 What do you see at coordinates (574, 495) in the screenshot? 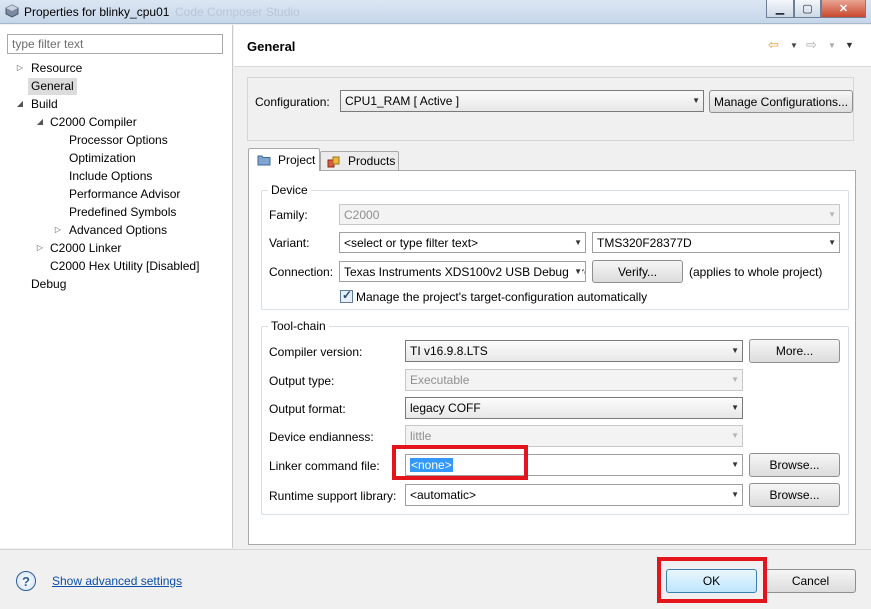
I see `runtime-library-combo: <automatic> ▼` at bounding box center [574, 495].